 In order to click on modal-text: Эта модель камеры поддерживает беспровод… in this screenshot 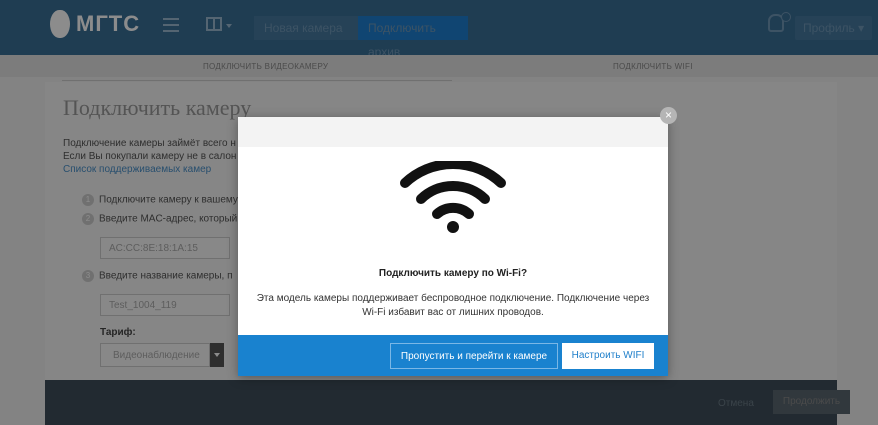, I will do `click(453, 305)`.